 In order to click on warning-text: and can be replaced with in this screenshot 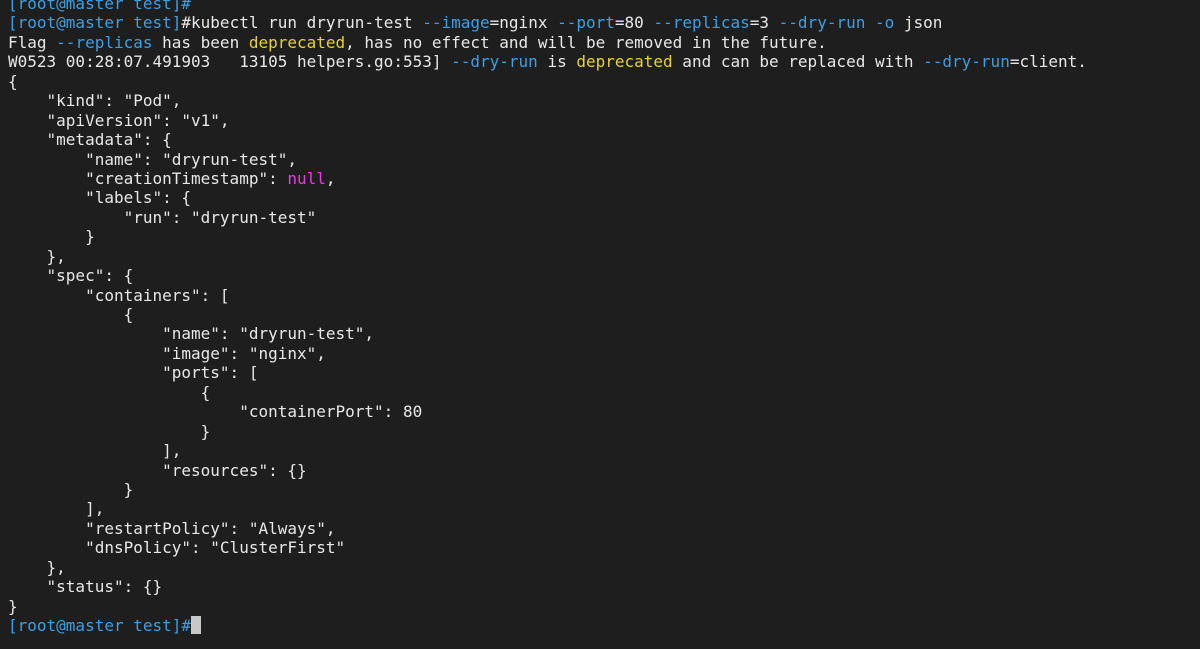, I will do `click(798, 62)`.